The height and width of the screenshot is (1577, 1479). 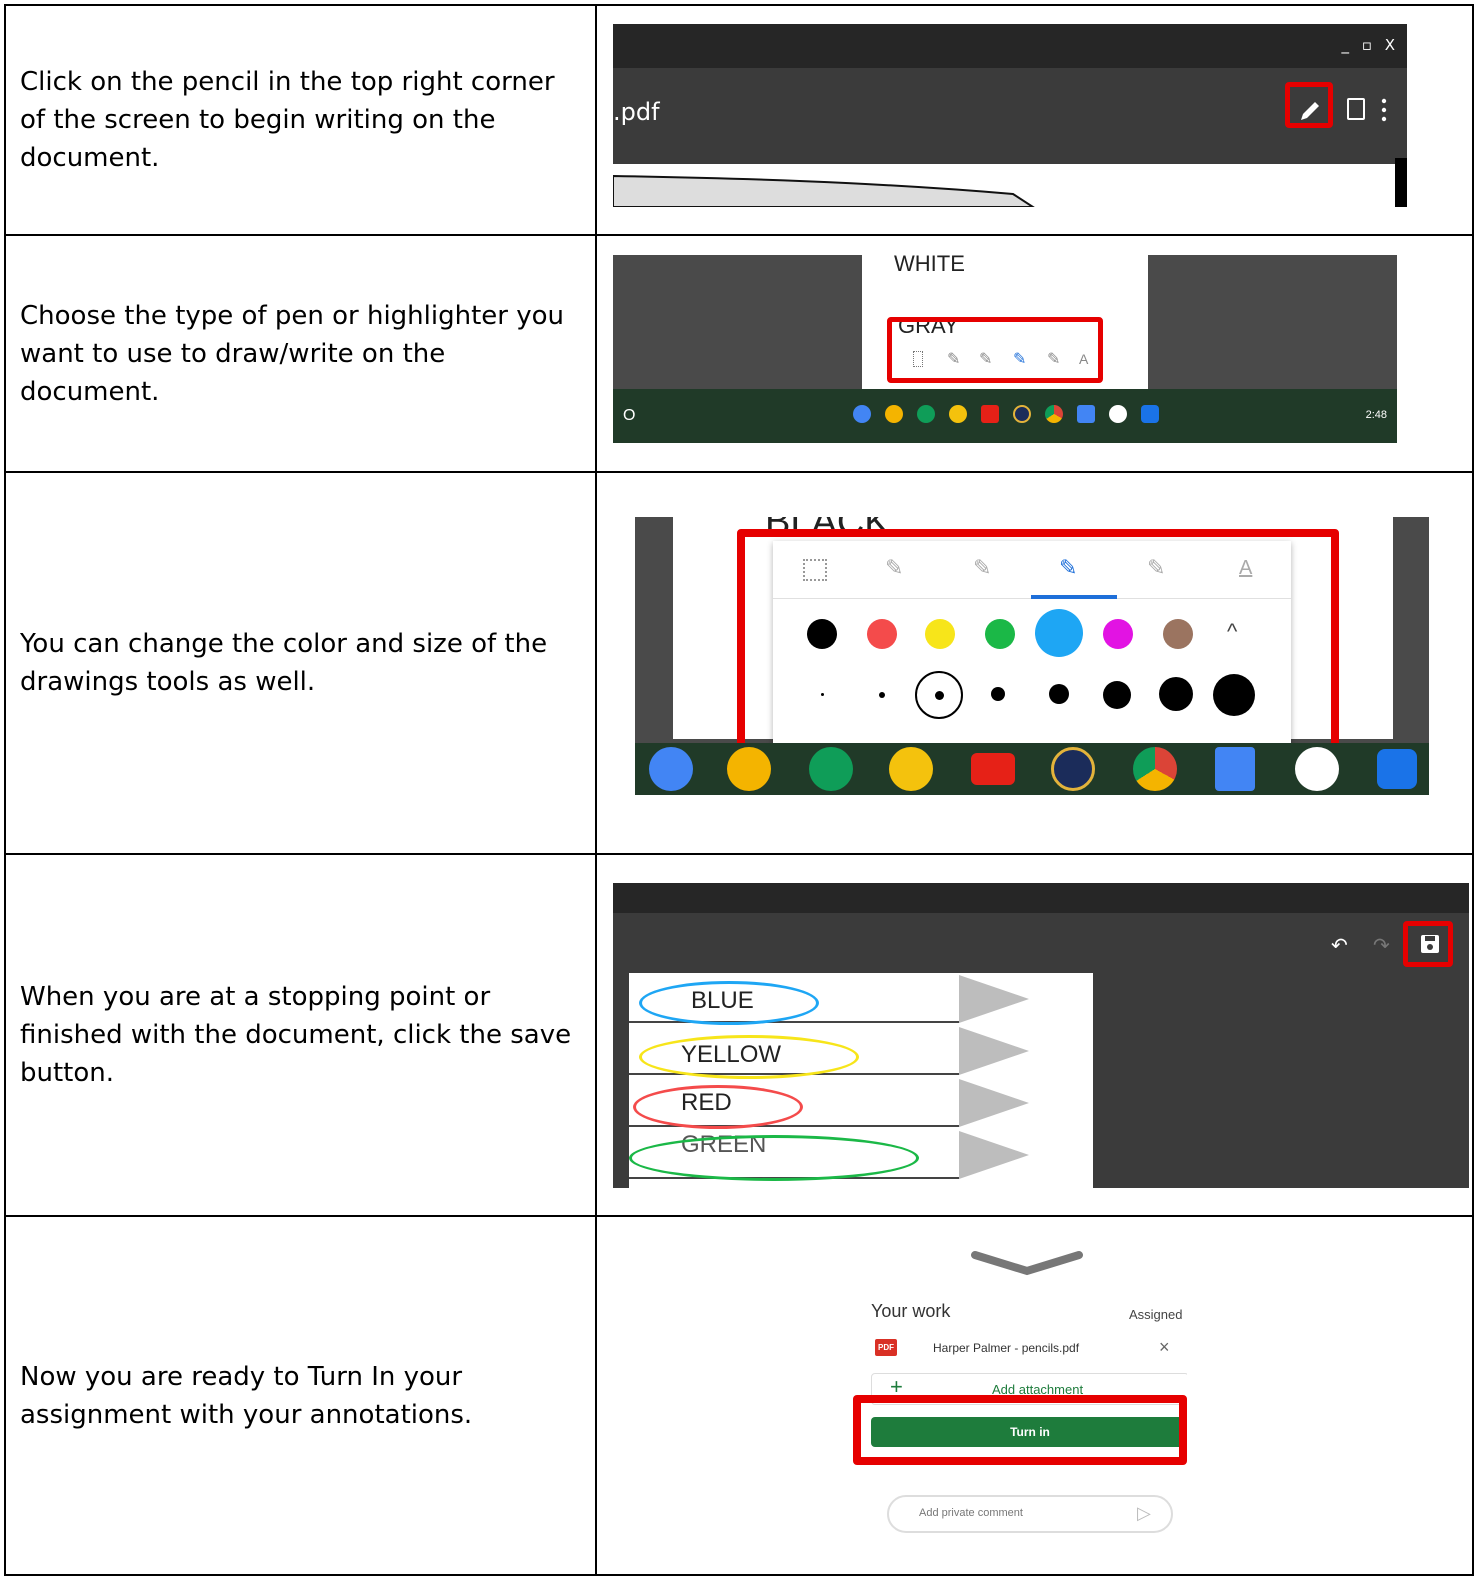 I want to click on blue-annotation, so click(x=729, y=1003).